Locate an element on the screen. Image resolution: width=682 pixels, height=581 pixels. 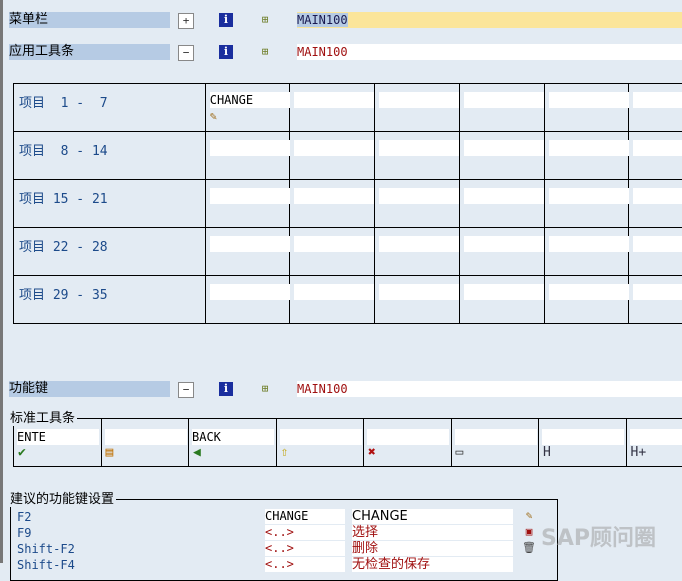
menu-bar-input: MAIN100 is located at coordinates (489, 20).